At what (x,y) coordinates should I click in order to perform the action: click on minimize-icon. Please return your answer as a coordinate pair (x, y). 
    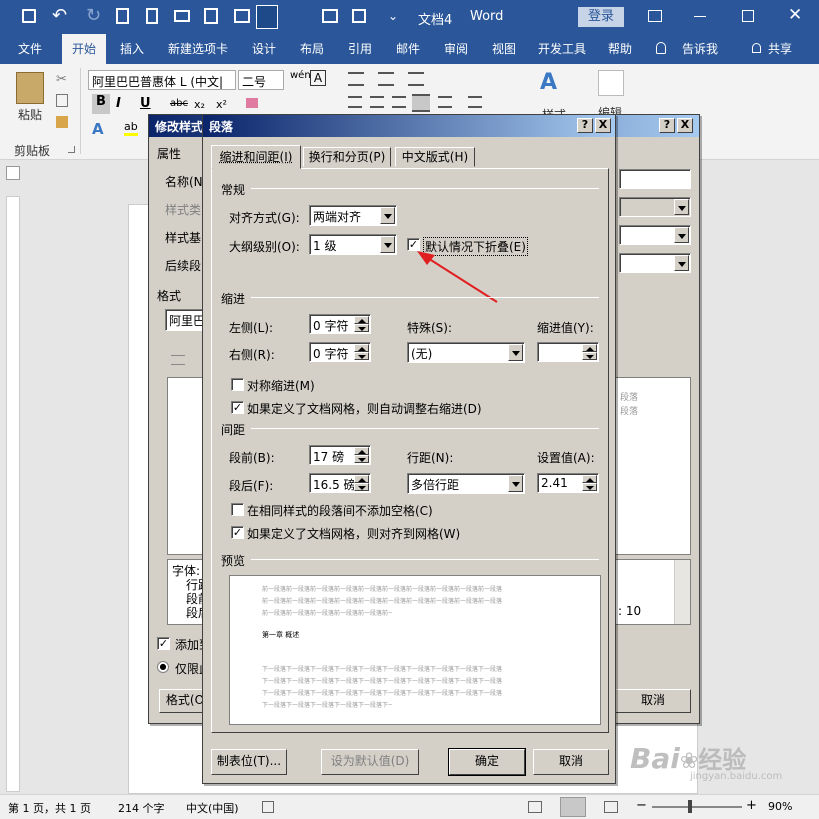
    Looking at the image, I should click on (700, 16).